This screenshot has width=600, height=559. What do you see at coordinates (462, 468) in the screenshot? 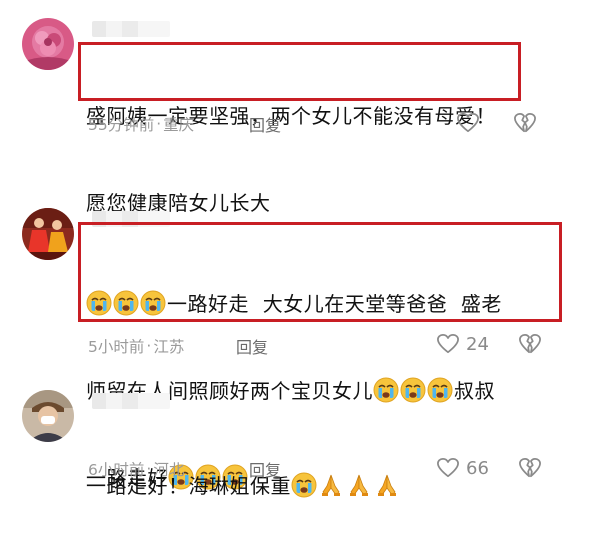
I see `like-button: 66` at bounding box center [462, 468].